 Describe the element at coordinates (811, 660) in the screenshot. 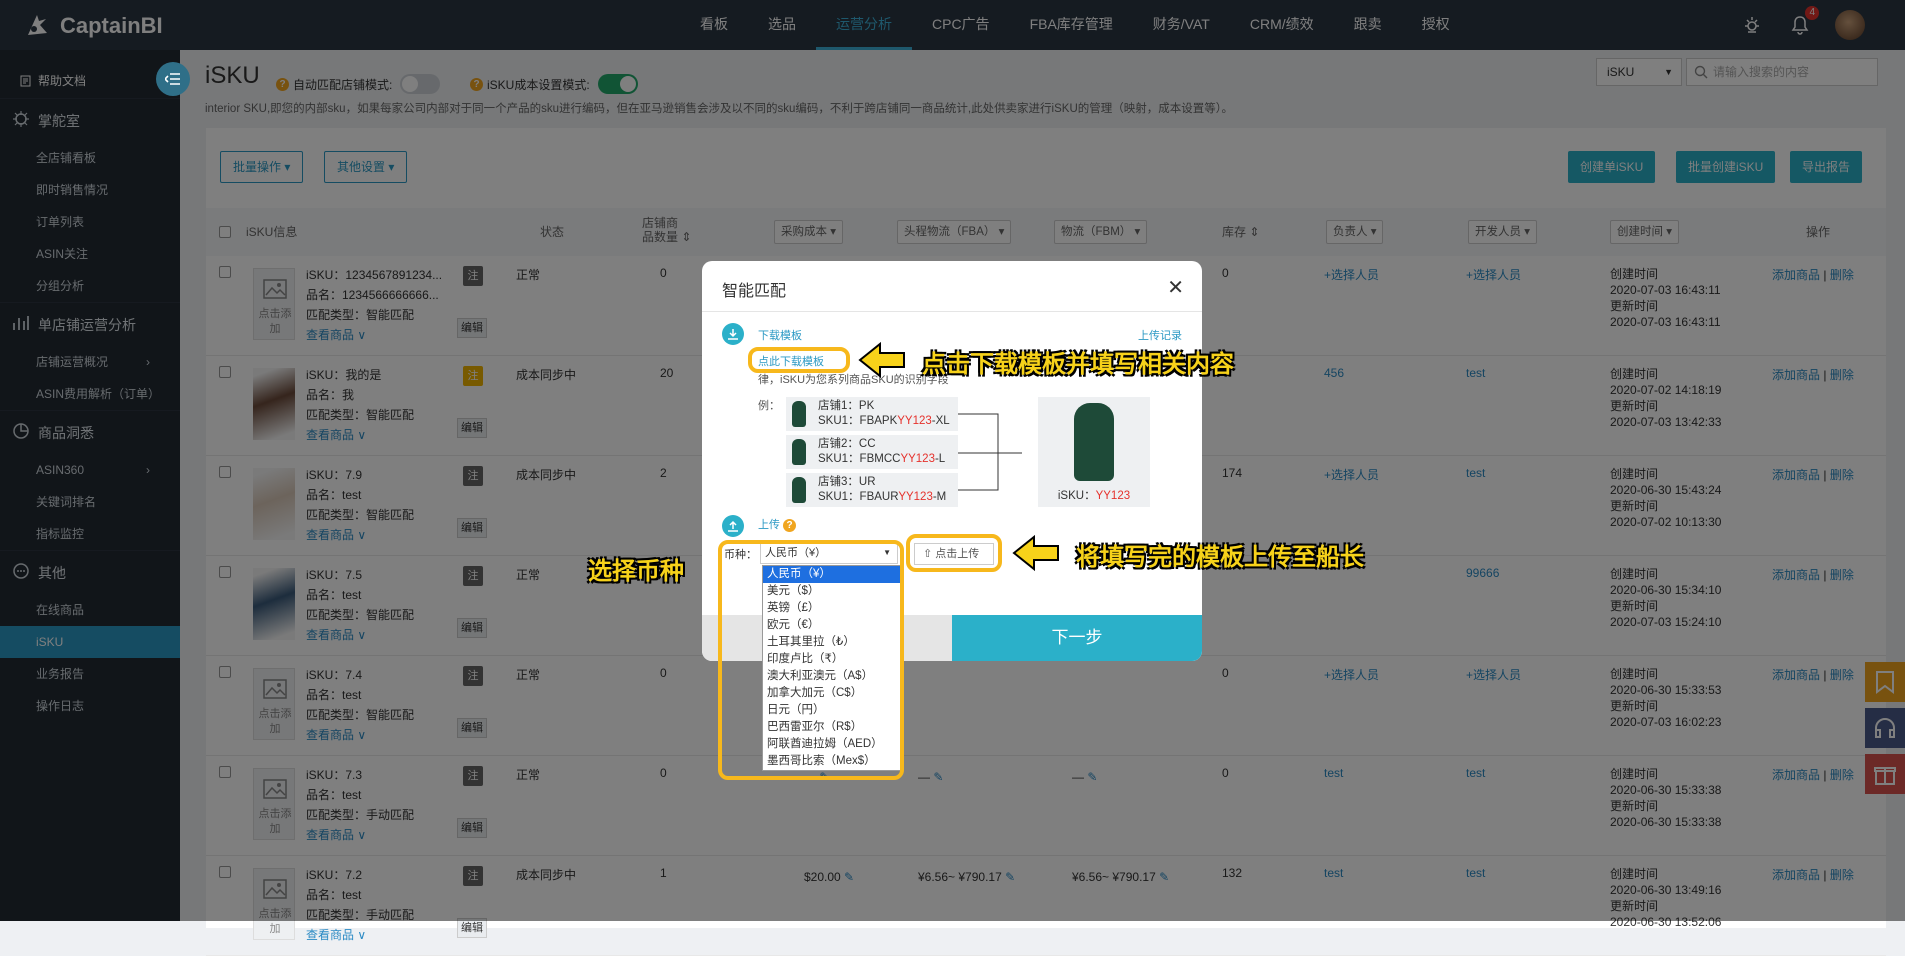

I see `annotation-highlight-currency` at that location.